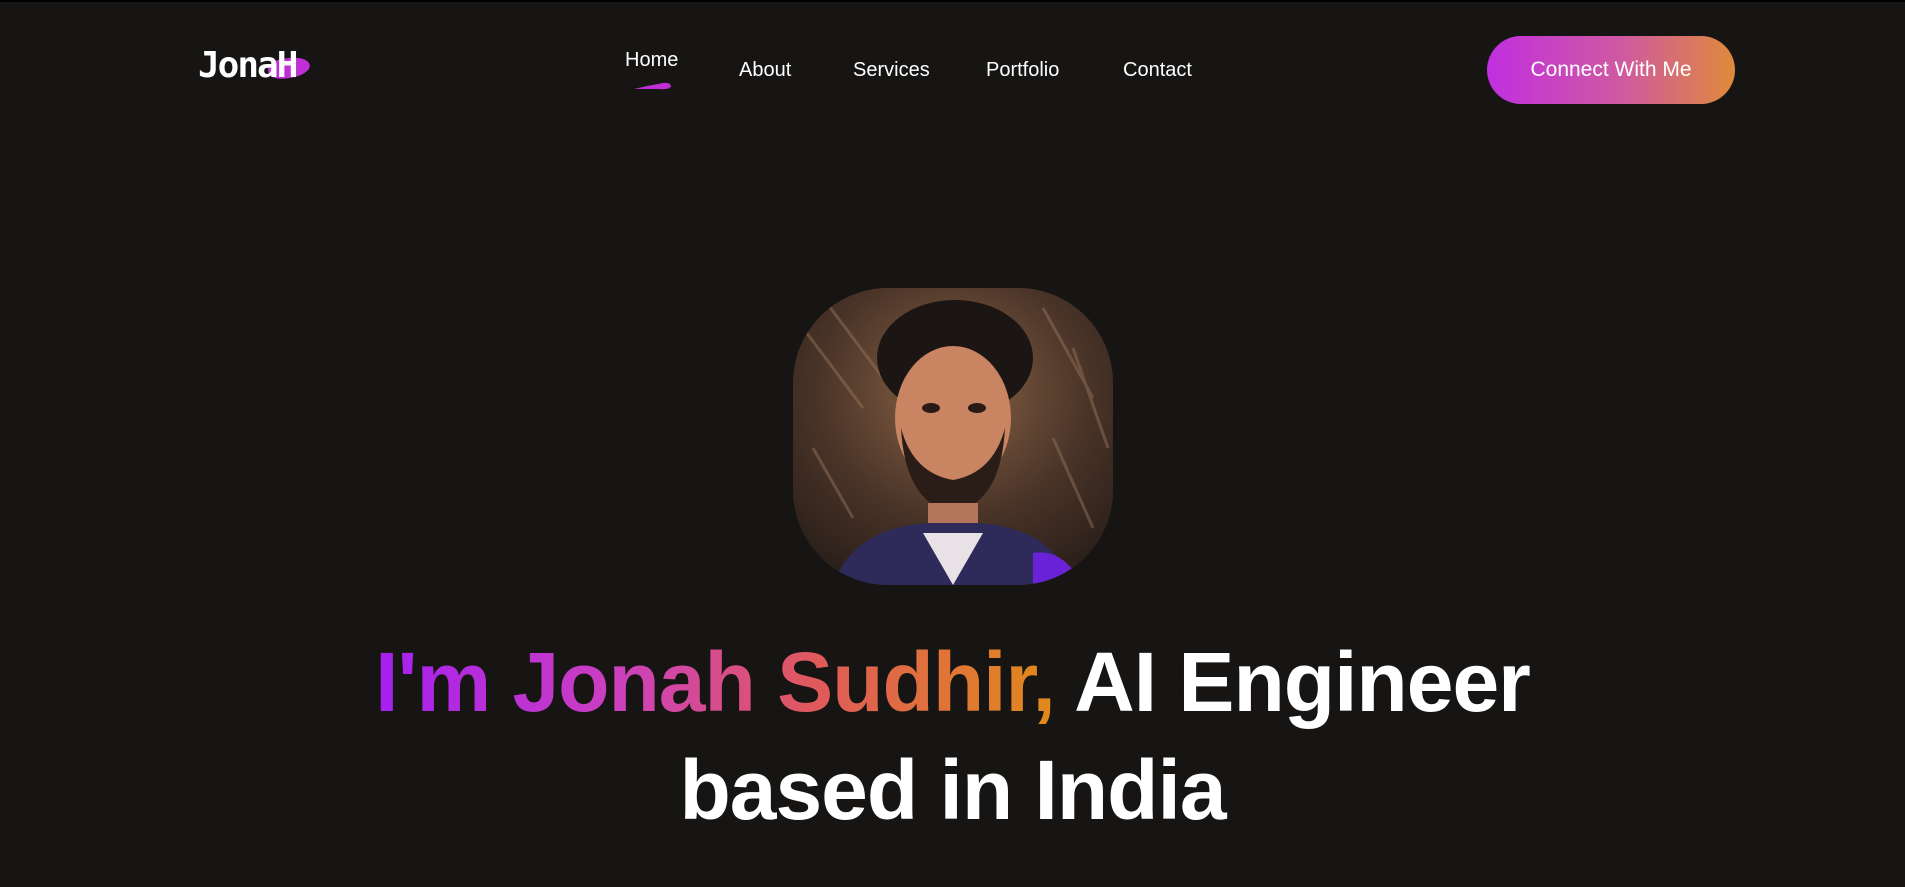 The image size is (1905, 887). I want to click on hero-headline-location: based in India, so click(952, 790).